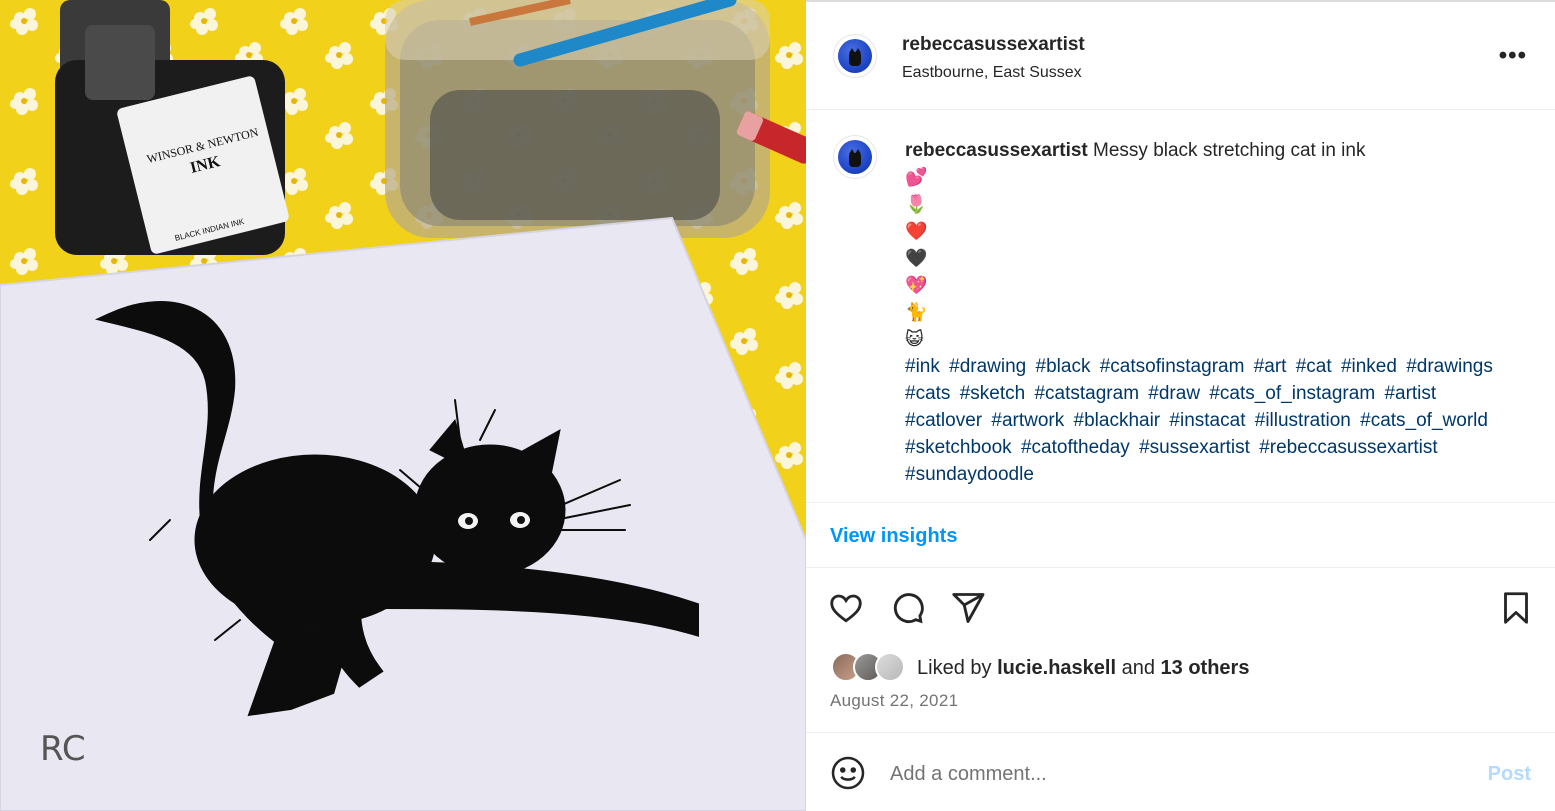 This screenshot has height=811, width=1555. Describe the element at coordinates (914, 339) in the screenshot. I see `emoji-line: 😺` at that location.